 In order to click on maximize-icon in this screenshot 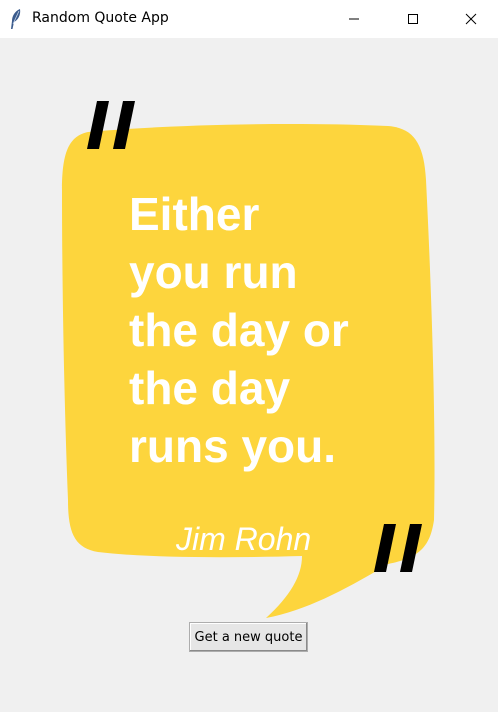, I will do `click(413, 19)`.